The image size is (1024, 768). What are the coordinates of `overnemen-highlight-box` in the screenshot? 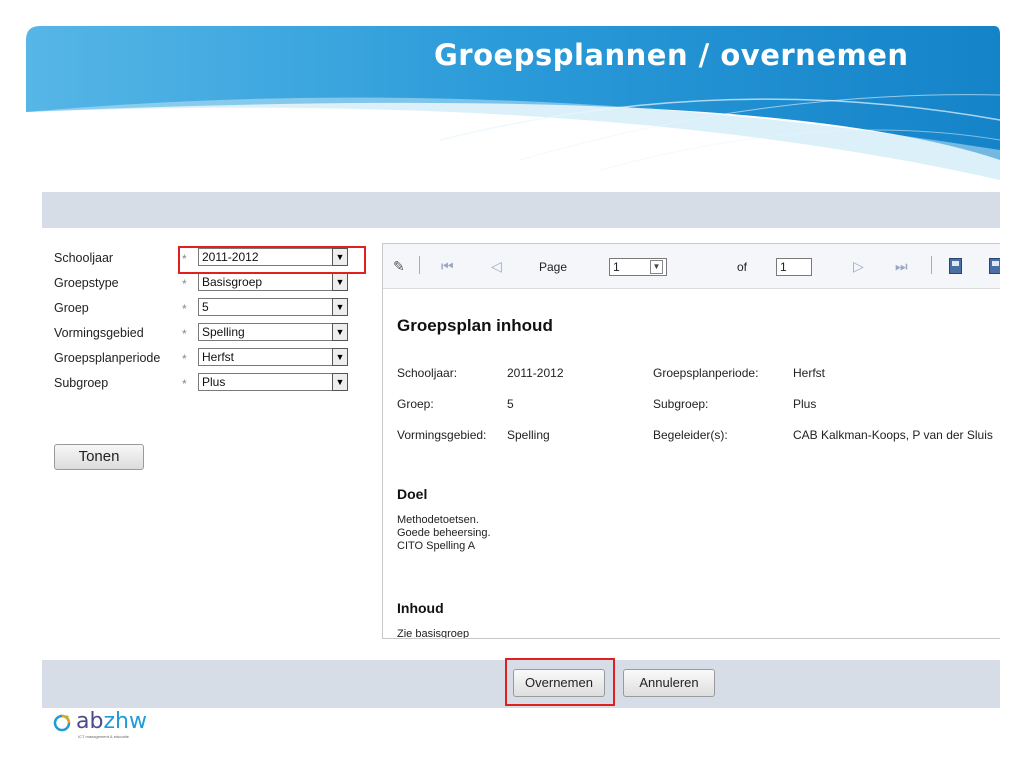 It's located at (560, 682).